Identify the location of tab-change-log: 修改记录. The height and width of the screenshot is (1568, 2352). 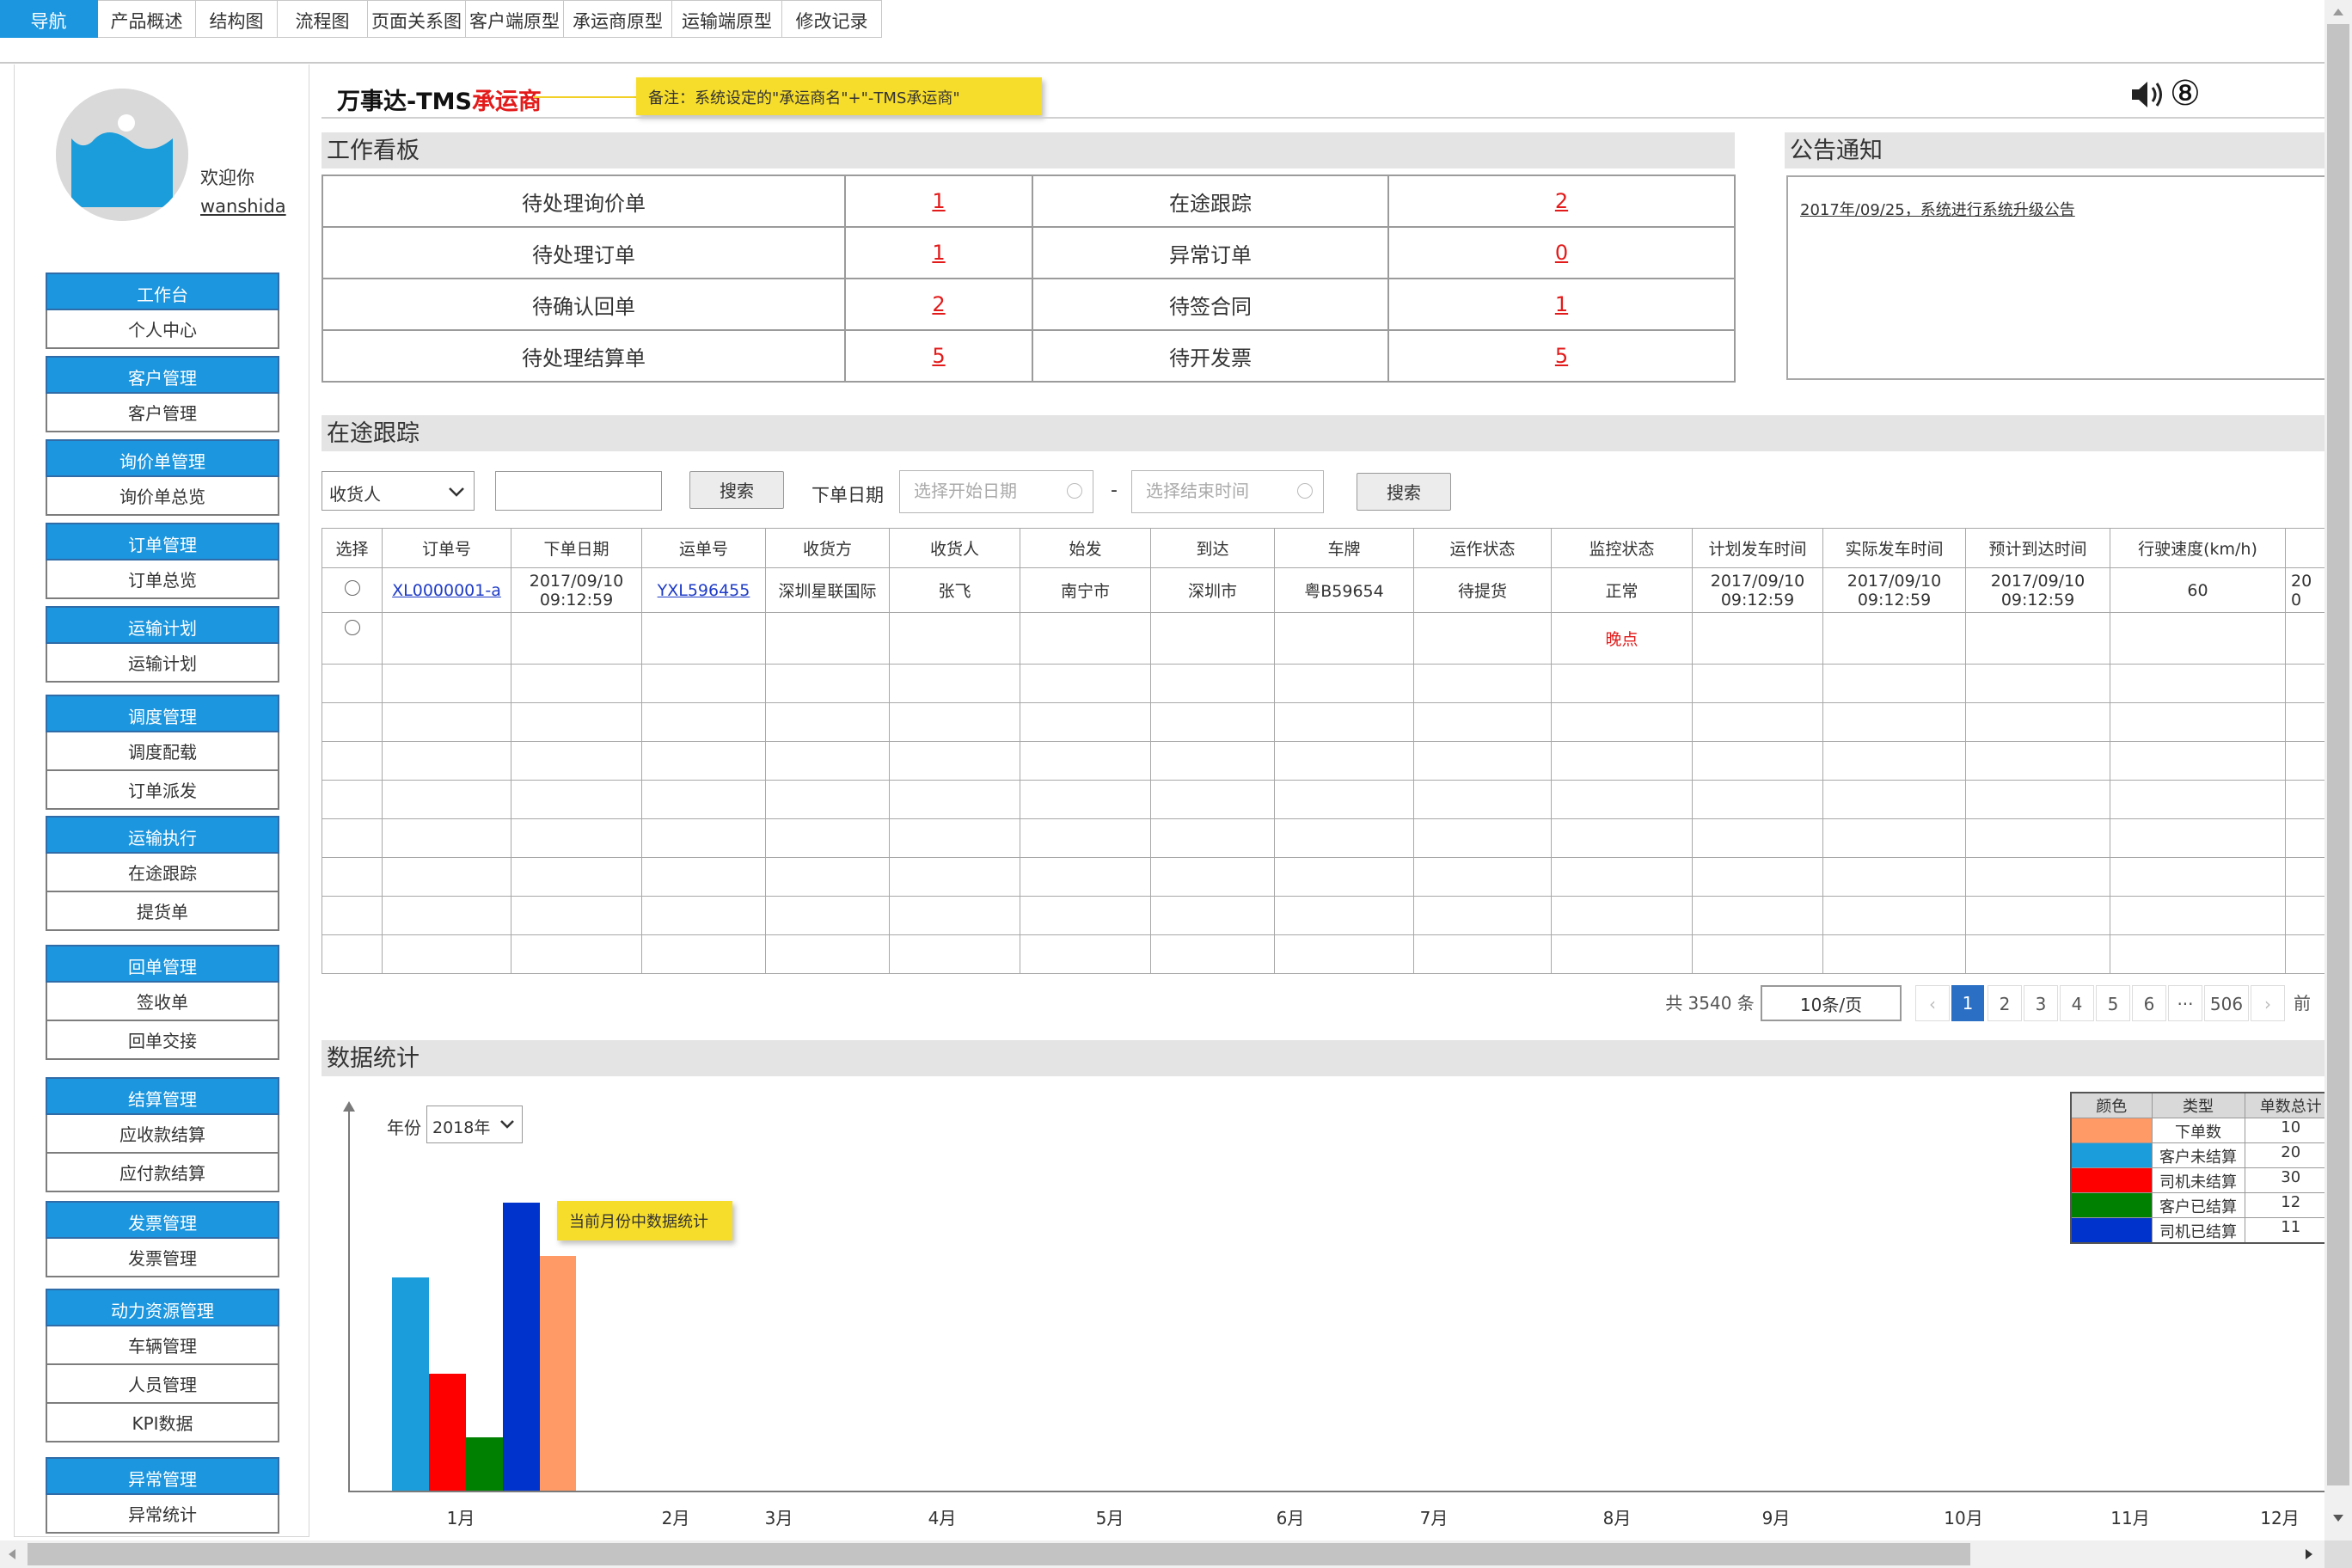
(832, 19).